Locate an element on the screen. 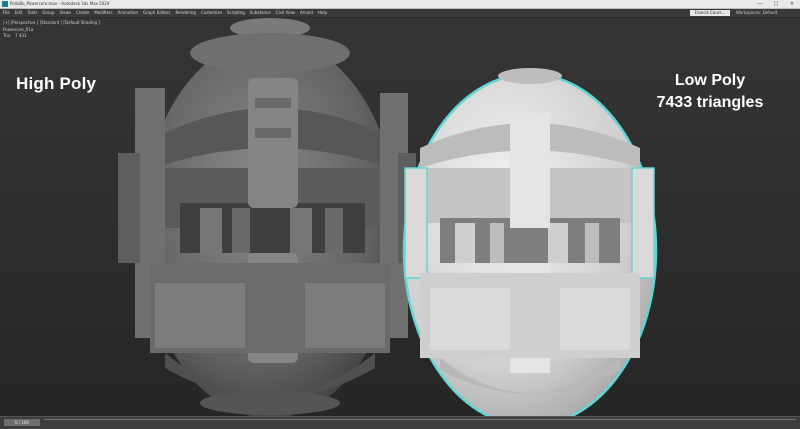  triangle-count: 7433 triangles is located at coordinates (710, 102).